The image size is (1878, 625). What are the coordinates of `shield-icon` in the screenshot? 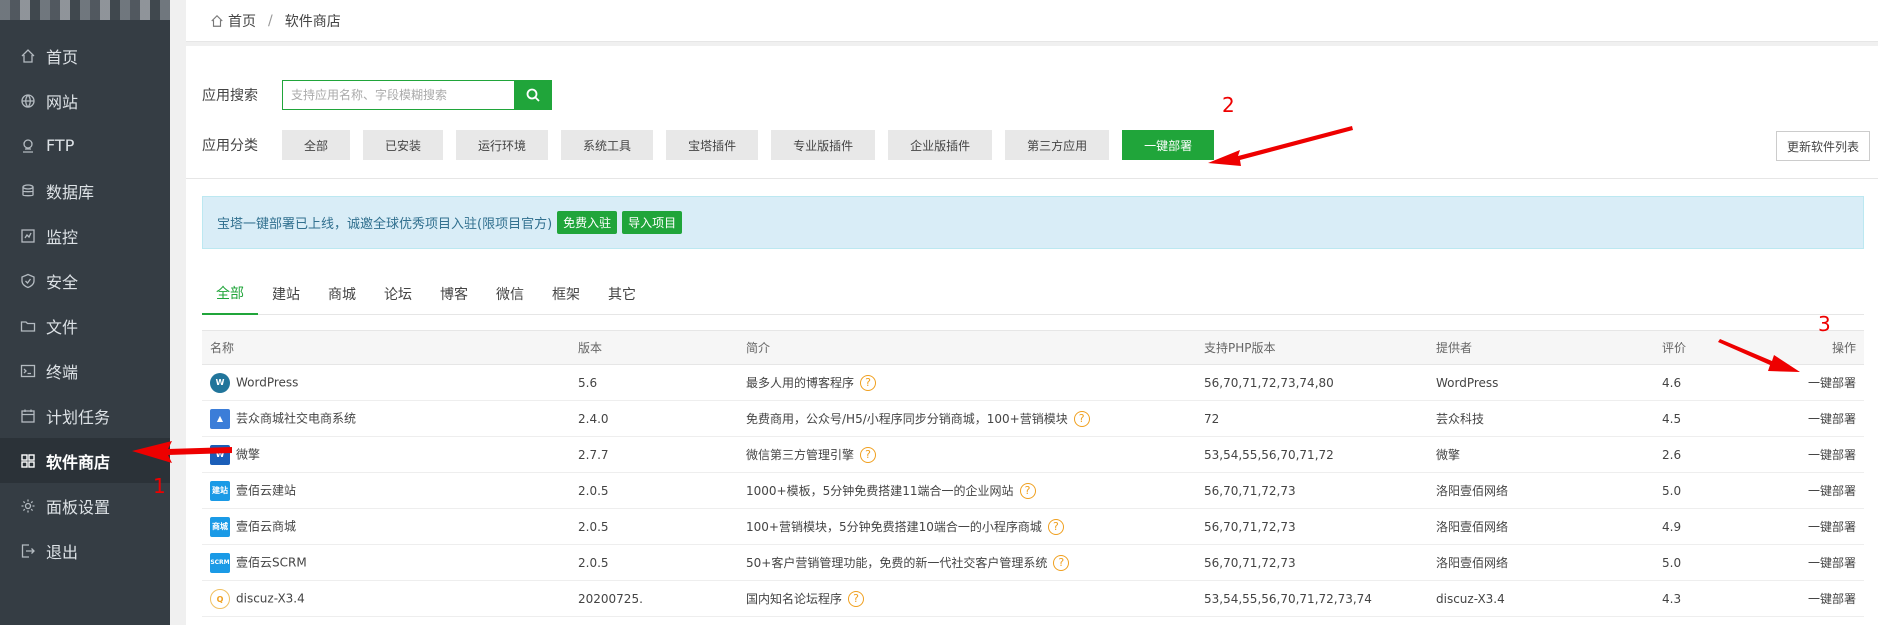 It's located at (28, 281).